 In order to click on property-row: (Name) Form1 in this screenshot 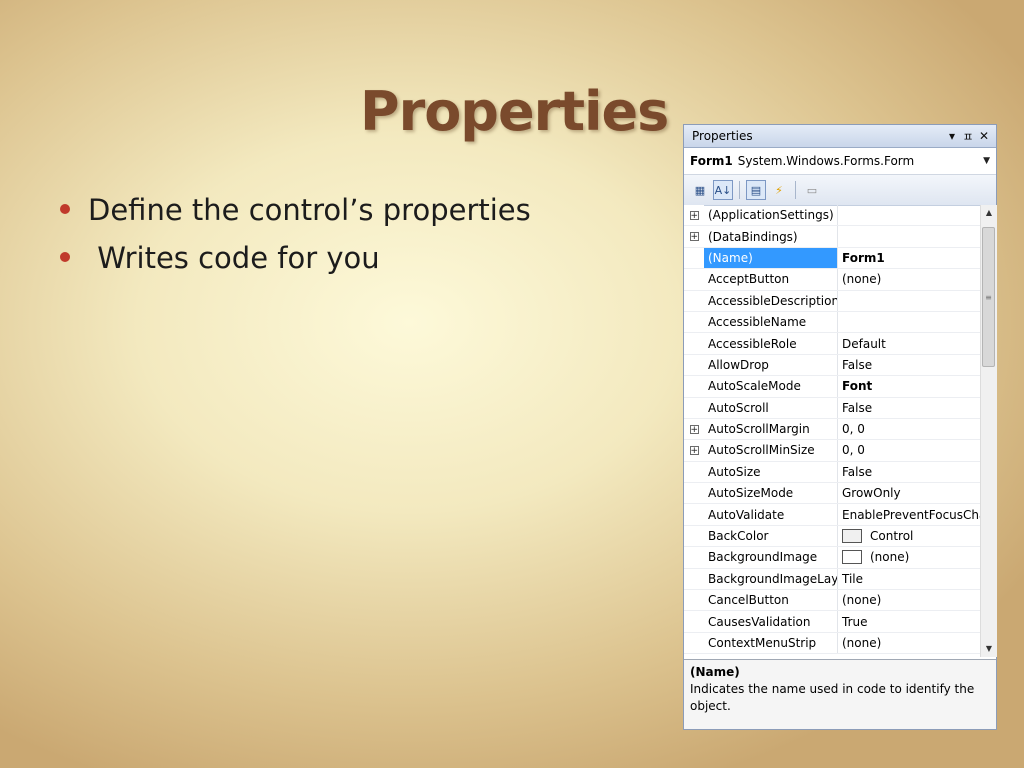, I will do `click(832, 258)`.